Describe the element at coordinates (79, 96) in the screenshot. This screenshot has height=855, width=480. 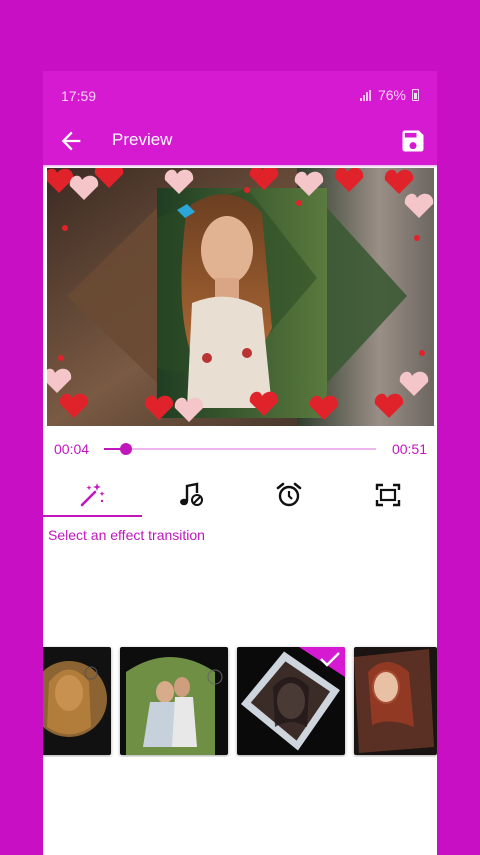
I see `status-time: 17:59` at that location.